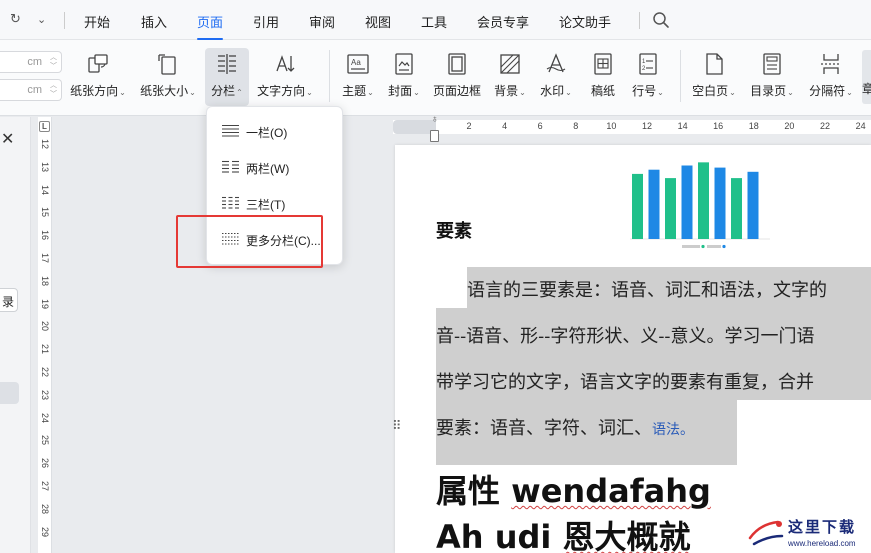 The width and height of the screenshot is (871, 553). I want to click on theme-icon: Aa, so click(358, 64).